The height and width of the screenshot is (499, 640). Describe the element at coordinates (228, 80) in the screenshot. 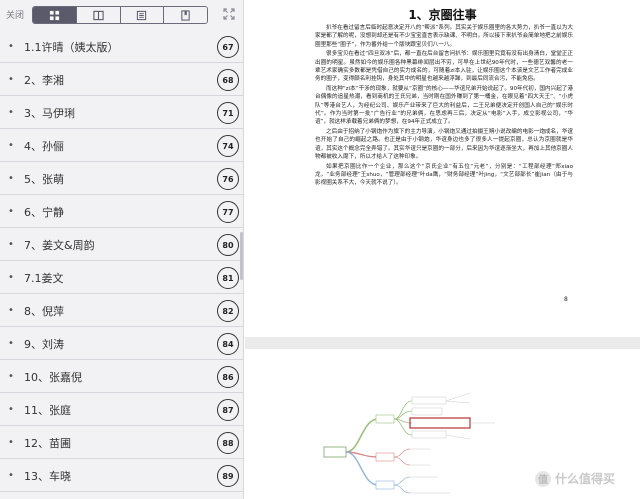

I see `toc-page-badge: 68` at that location.